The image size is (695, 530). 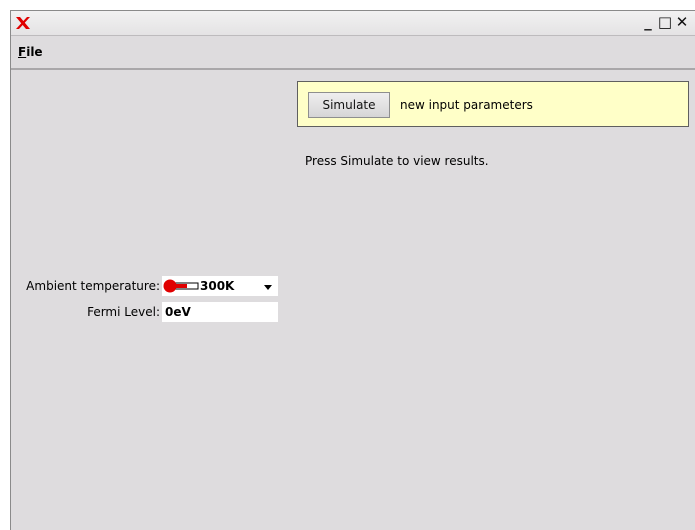 I want to click on temperature-select: 300K, so click(x=220, y=286).